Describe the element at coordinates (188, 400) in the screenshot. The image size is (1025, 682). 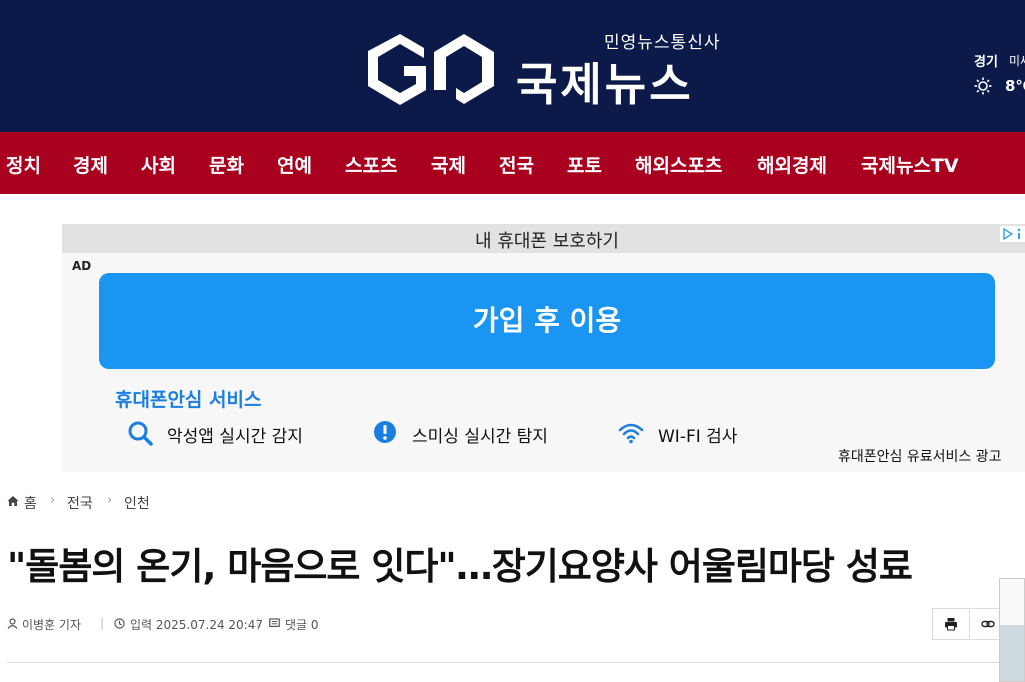
I see `ad-service-name: 휴대폰안심 서비스` at that location.